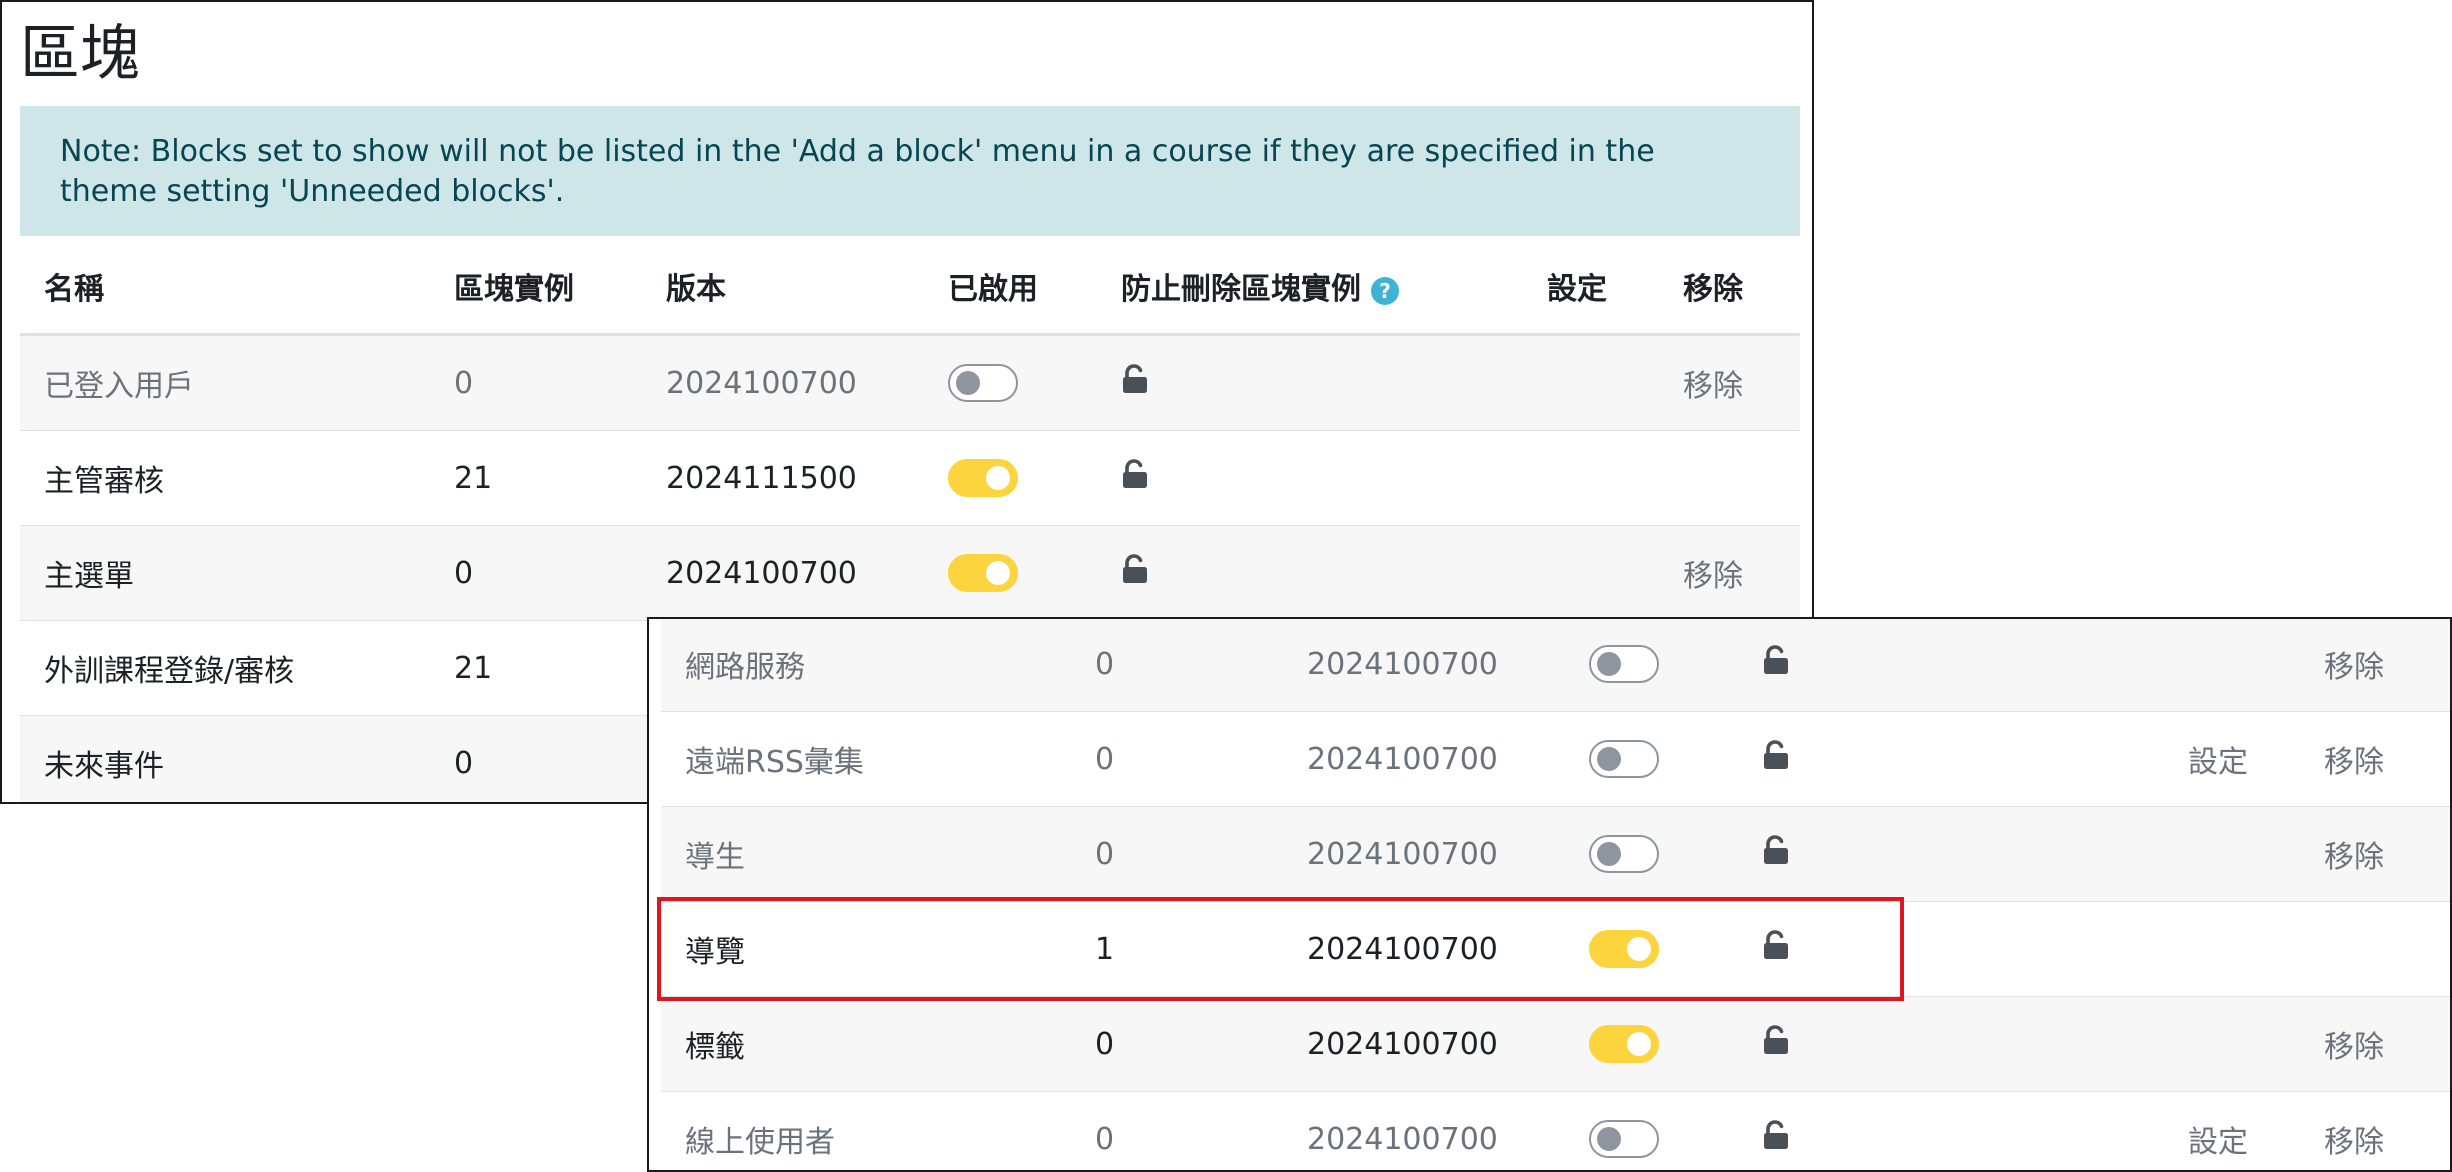 The width and height of the screenshot is (2452, 1172). What do you see at coordinates (866, 759) in the screenshot?
I see `block-name: 遠端RSS彙集` at bounding box center [866, 759].